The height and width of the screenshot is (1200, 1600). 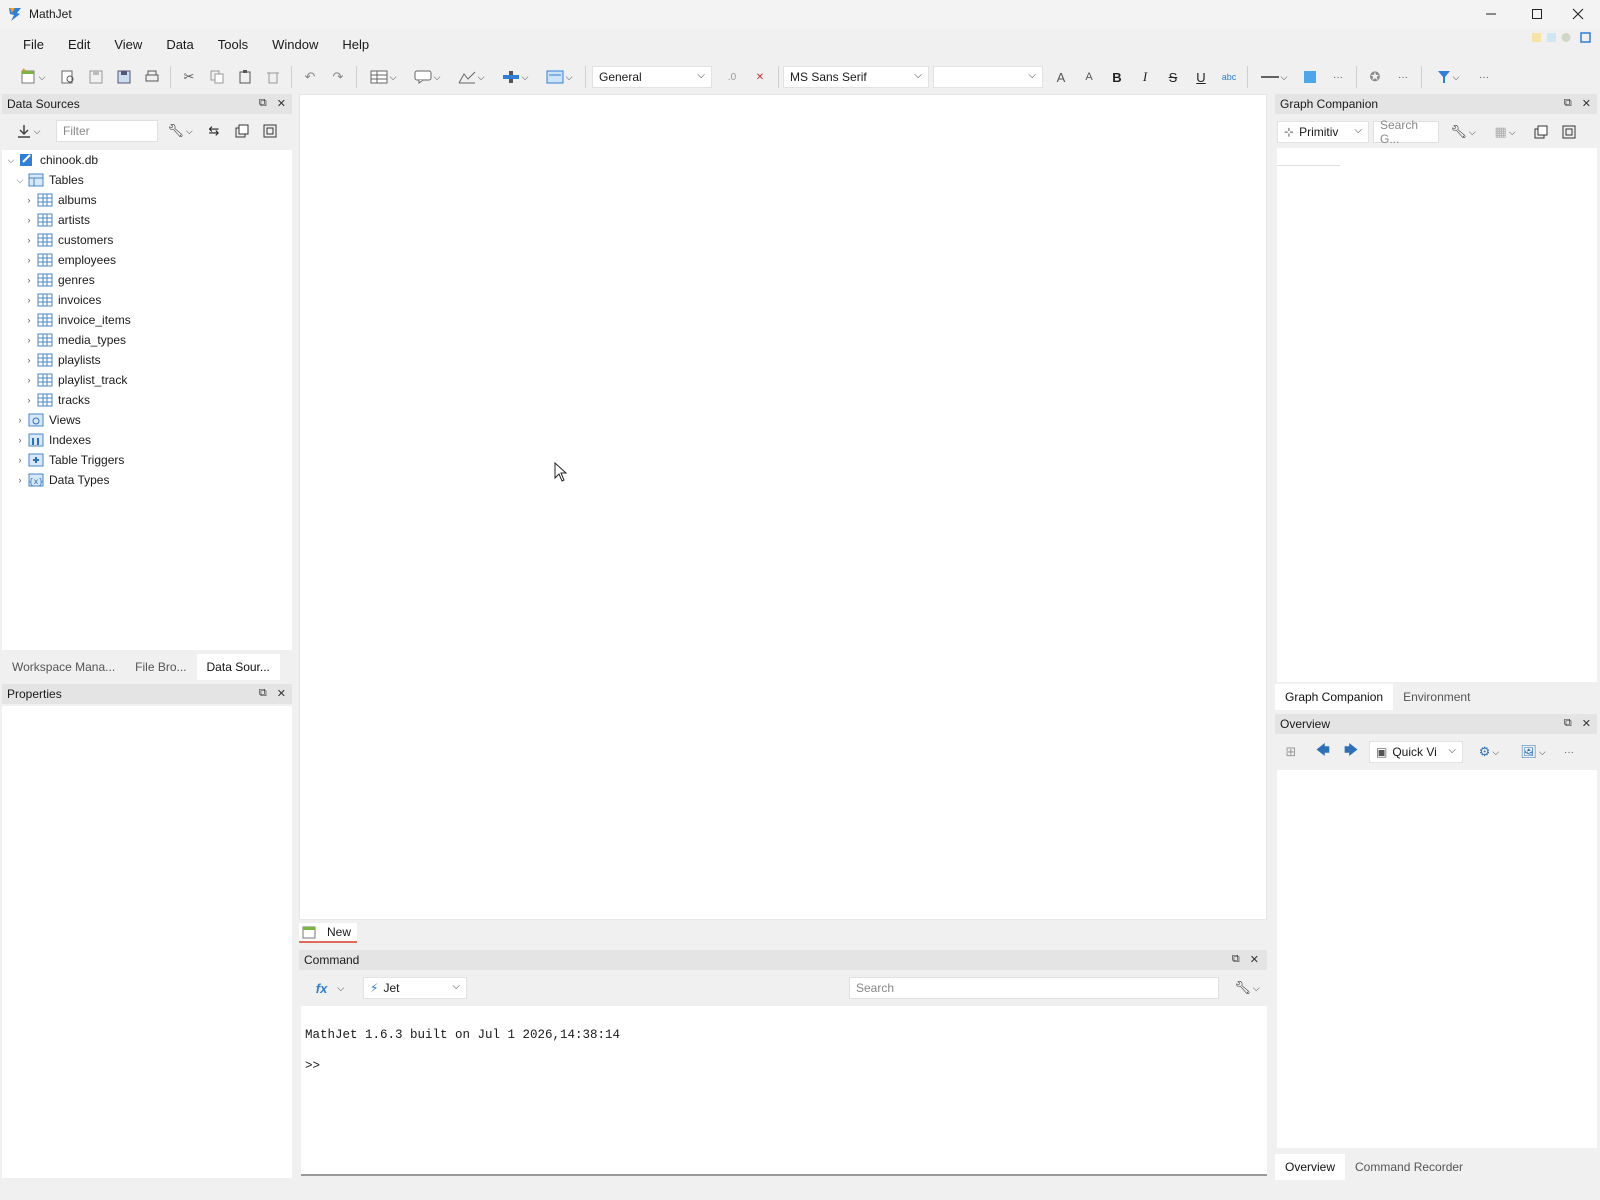 What do you see at coordinates (273, 77) in the screenshot?
I see `delete-button` at bounding box center [273, 77].